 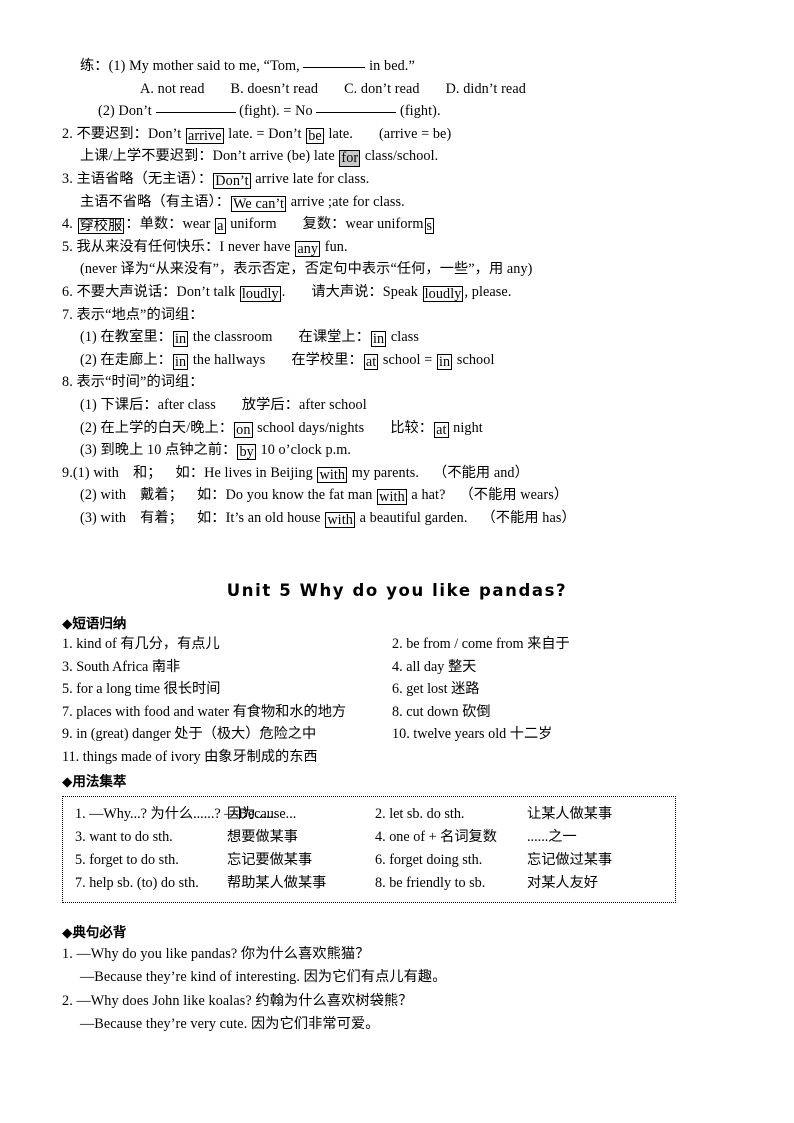 I want to click on practice-q2-p1: (2) Don’t, so click(x=125, y=111).